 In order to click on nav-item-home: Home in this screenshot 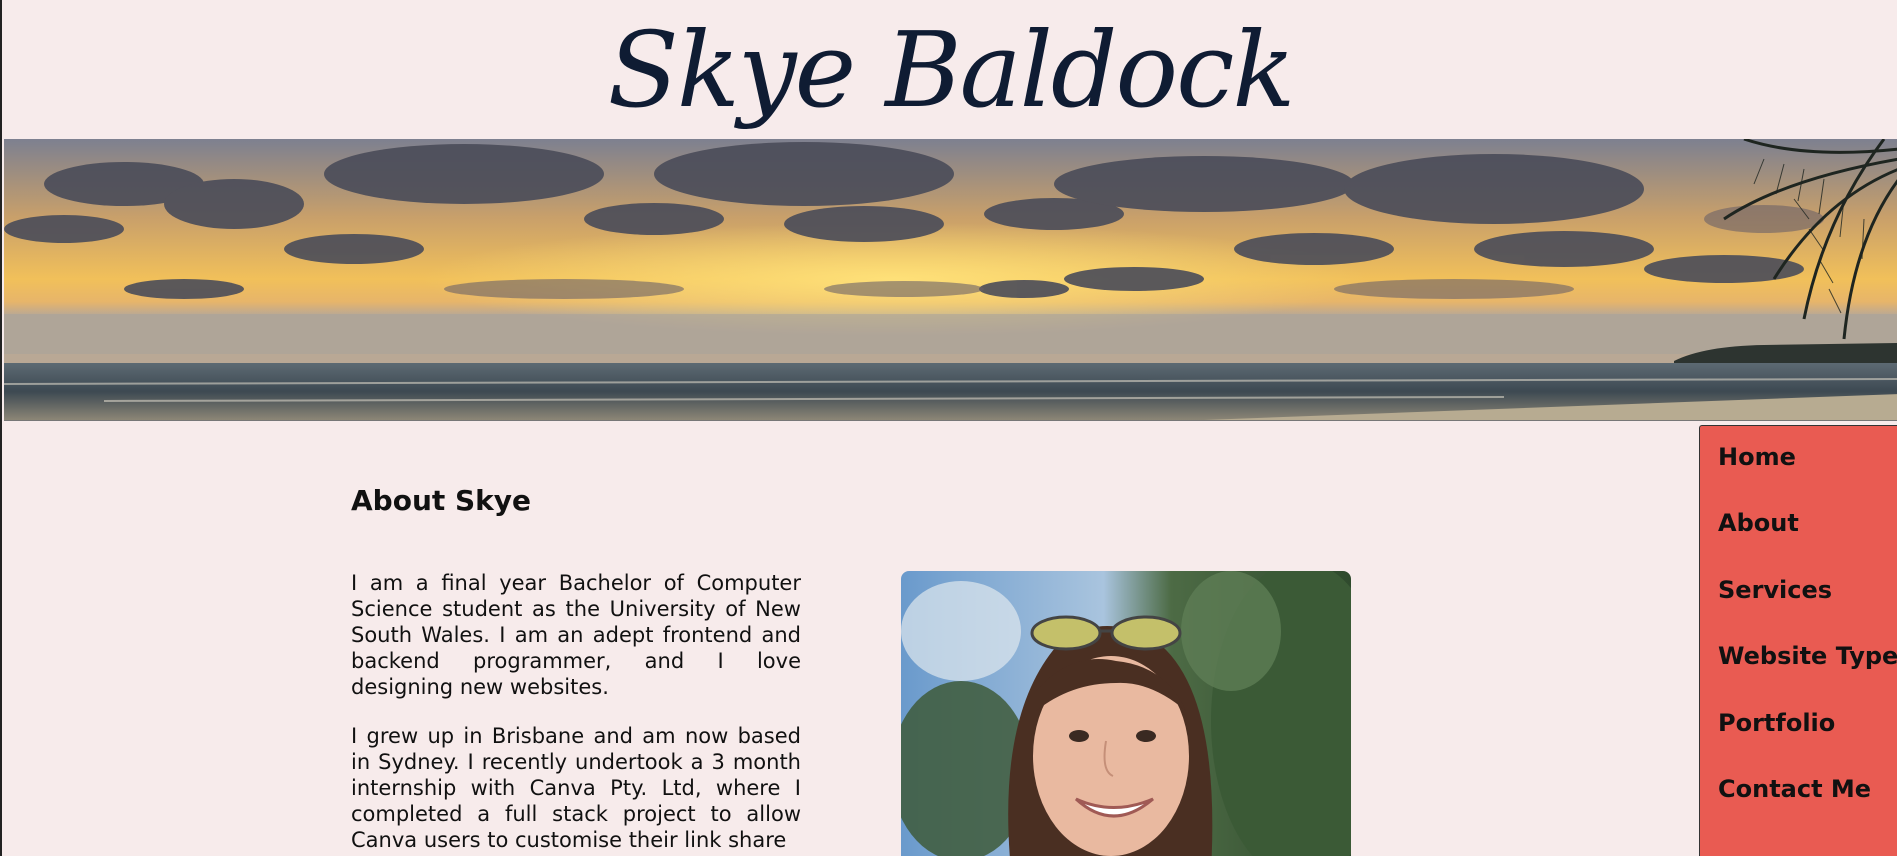, I will do `click(1757, 457)`.